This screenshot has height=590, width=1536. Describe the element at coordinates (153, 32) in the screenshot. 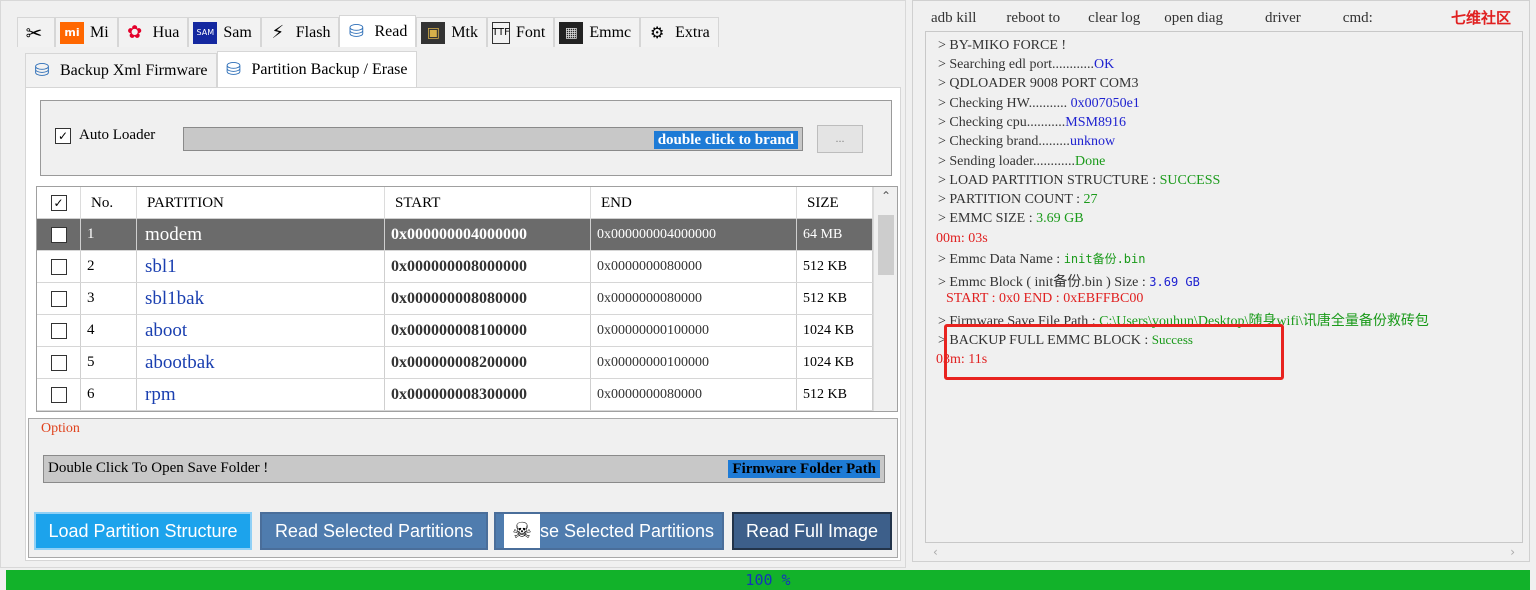

I see `tab-hua: ✿ Hua` at that location.